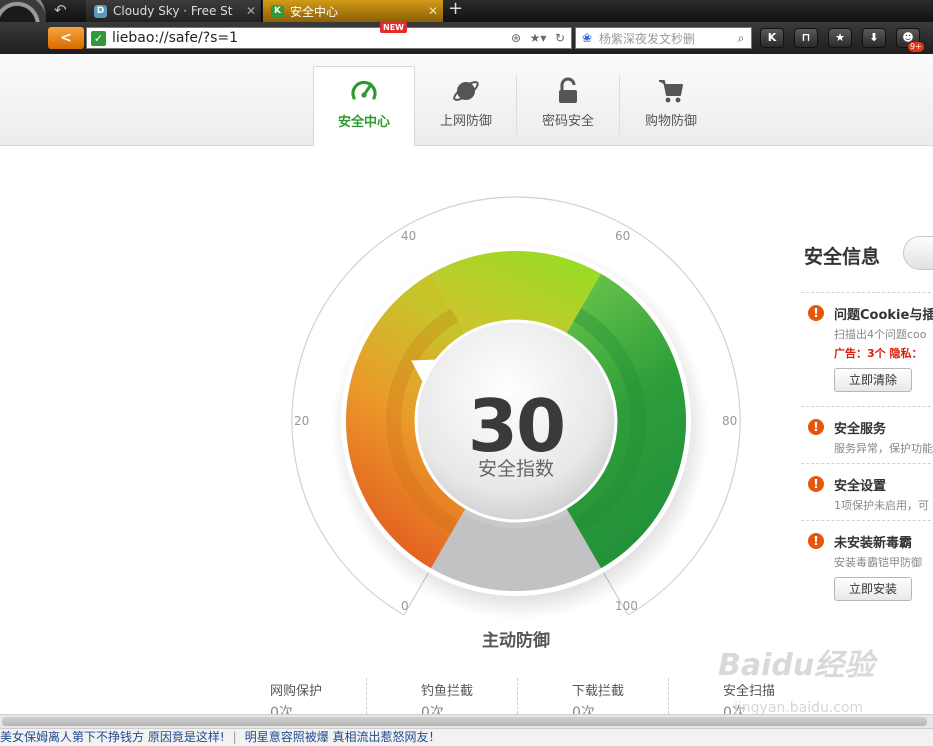  I want to click on planet-icon, so click(466, 91).